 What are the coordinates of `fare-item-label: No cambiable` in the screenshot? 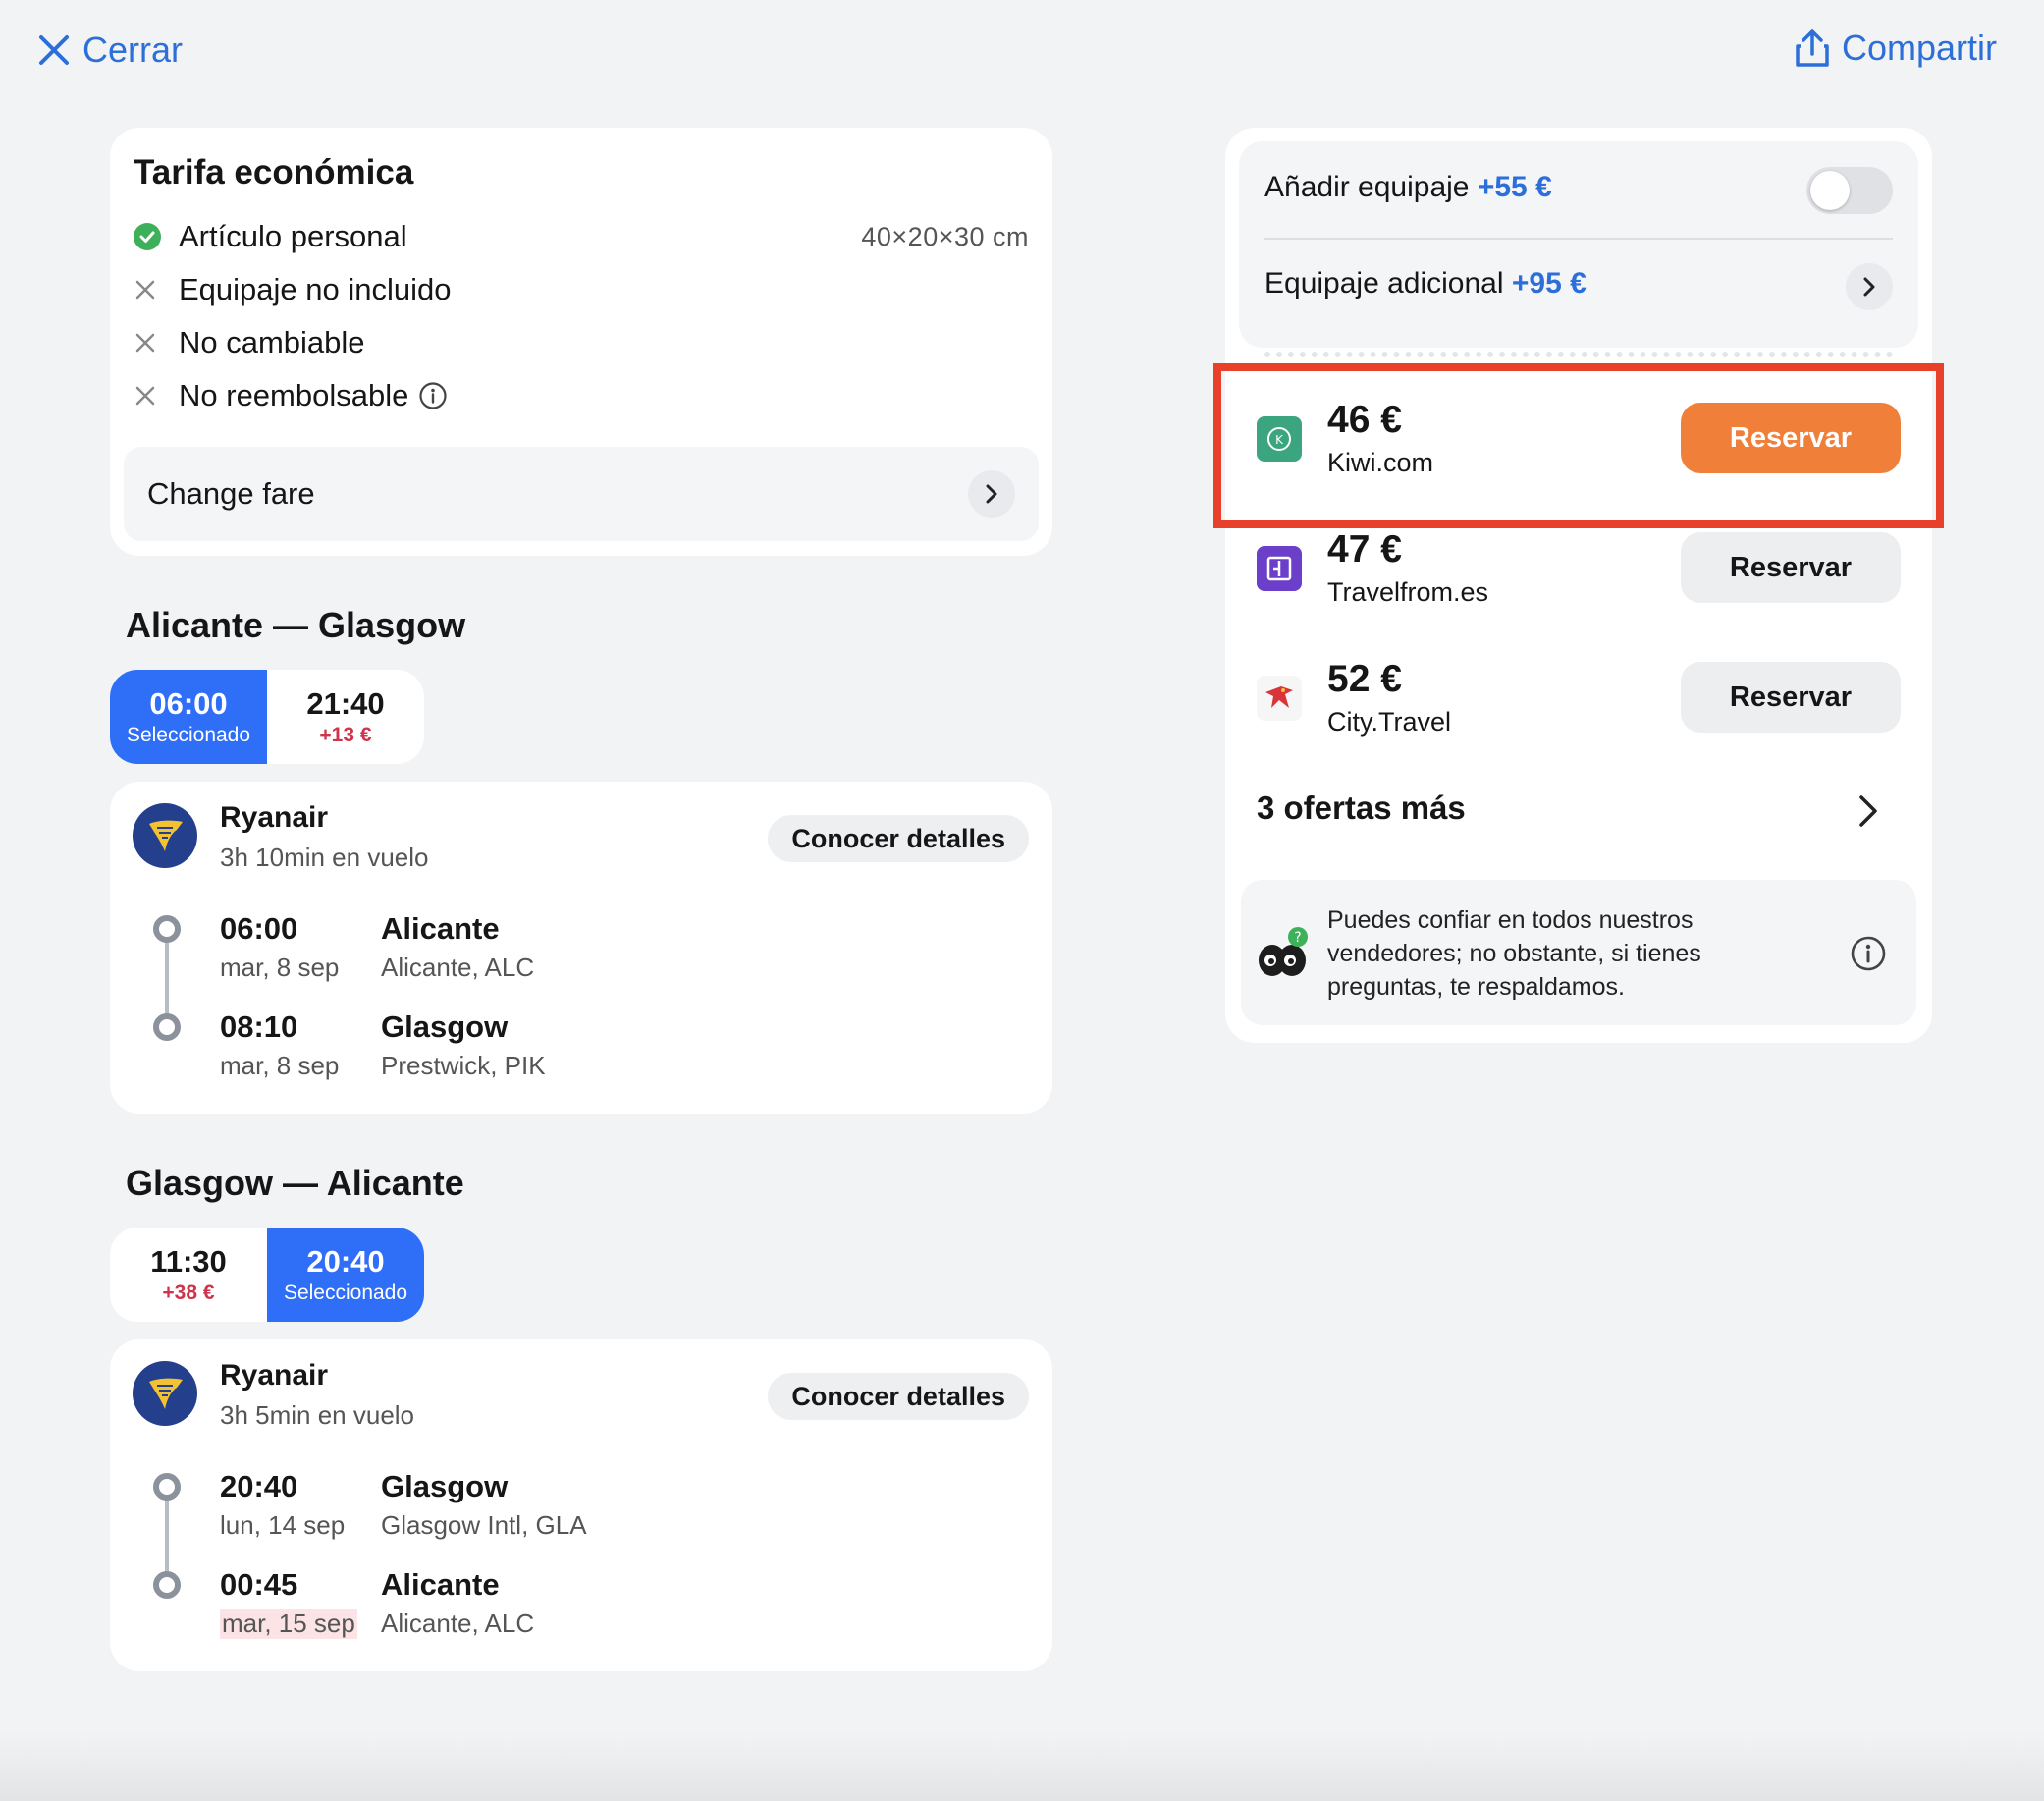 It's located at (272, 342).